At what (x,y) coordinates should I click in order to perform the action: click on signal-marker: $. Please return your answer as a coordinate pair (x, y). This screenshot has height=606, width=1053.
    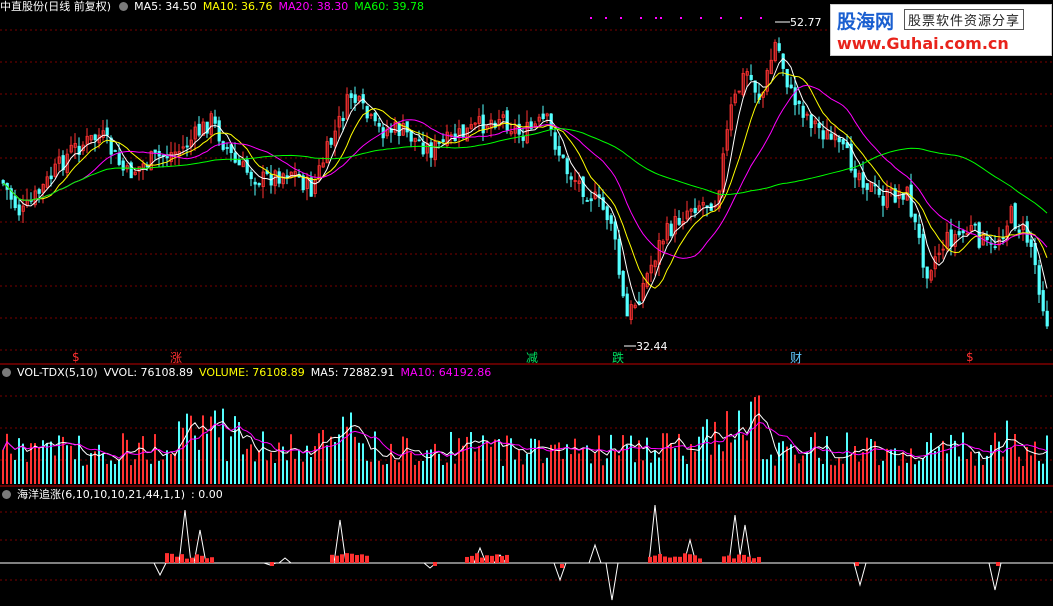
    Looking at the image, I should click on (76, 357).